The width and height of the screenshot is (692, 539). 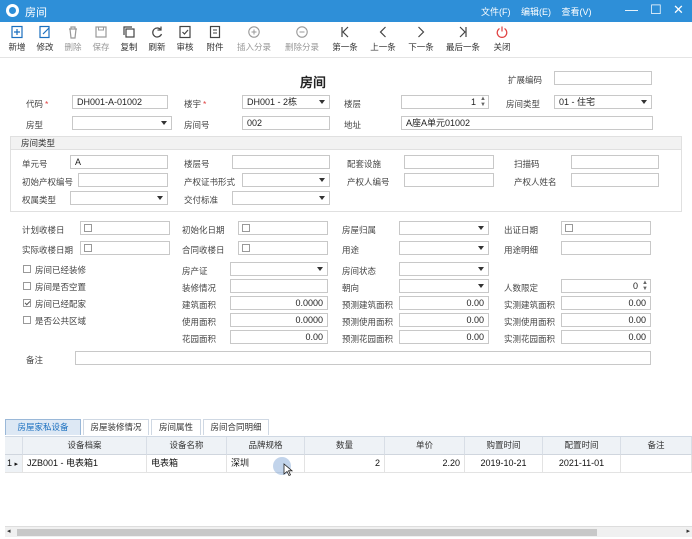 I want to click on vacant-checkbox, so click(x=27, y=286).